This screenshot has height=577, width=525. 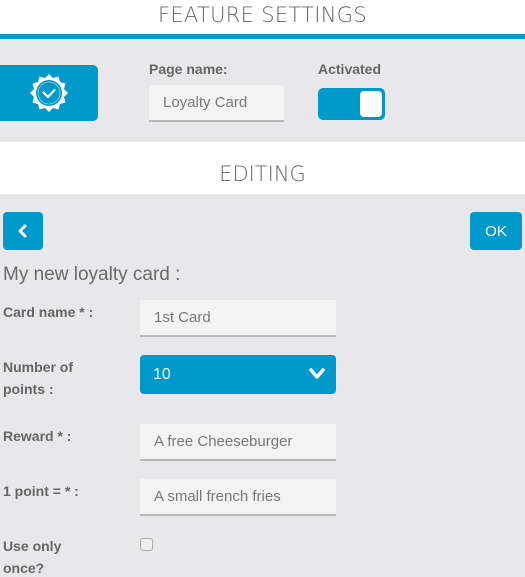 I want to click on activated-label: Activated, so click(x=350, y=69).